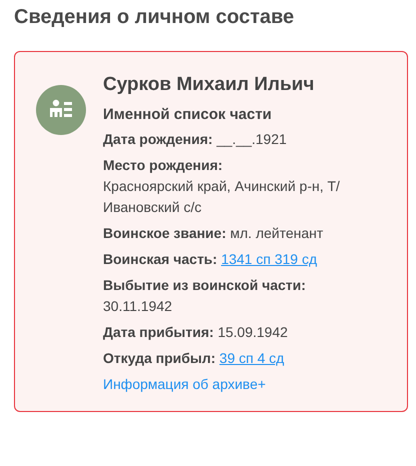 Image resolution: width=416 pixels, height=466 pixels. I want to click on unit-link: 1341 сп 319 сд, so click(269, 259).